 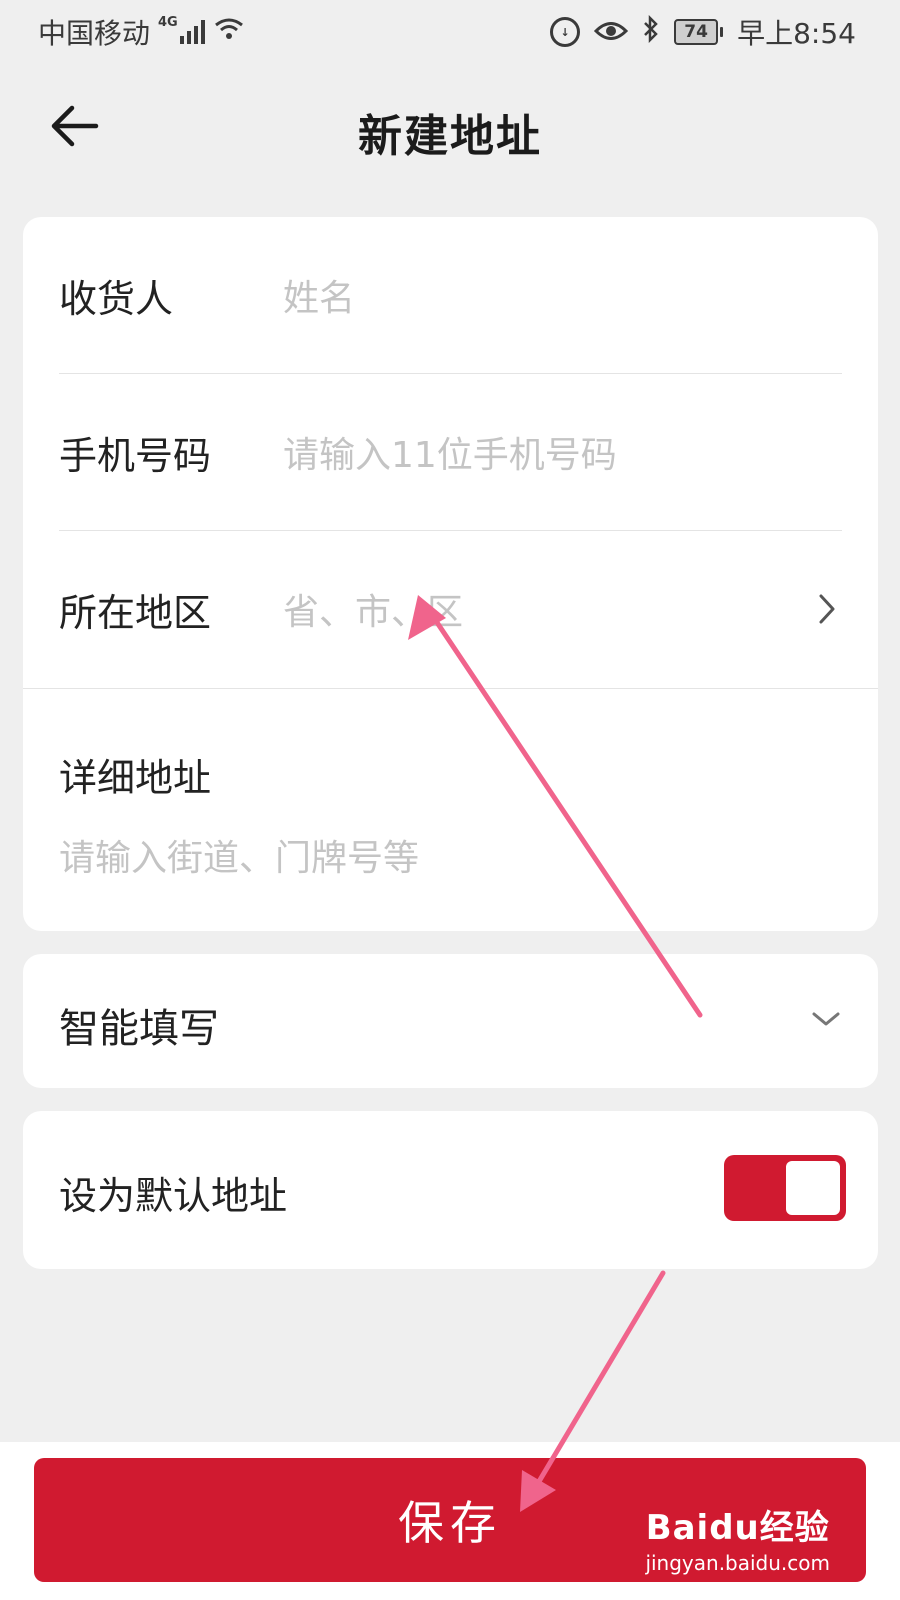 I want to click on carrier-name: 中国移动, so click(x=94, y=33).